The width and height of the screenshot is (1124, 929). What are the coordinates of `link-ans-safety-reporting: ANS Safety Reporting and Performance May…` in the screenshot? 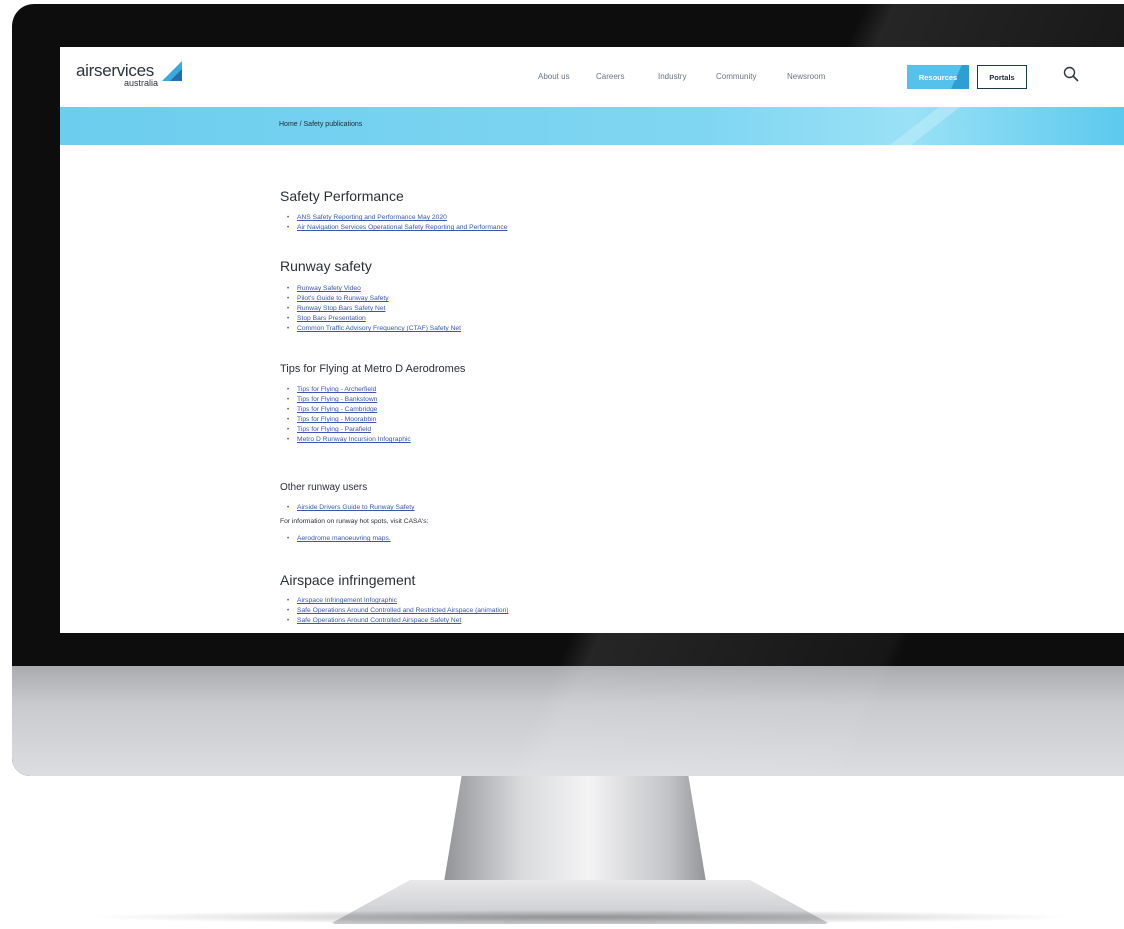 It's located at (372, 217).